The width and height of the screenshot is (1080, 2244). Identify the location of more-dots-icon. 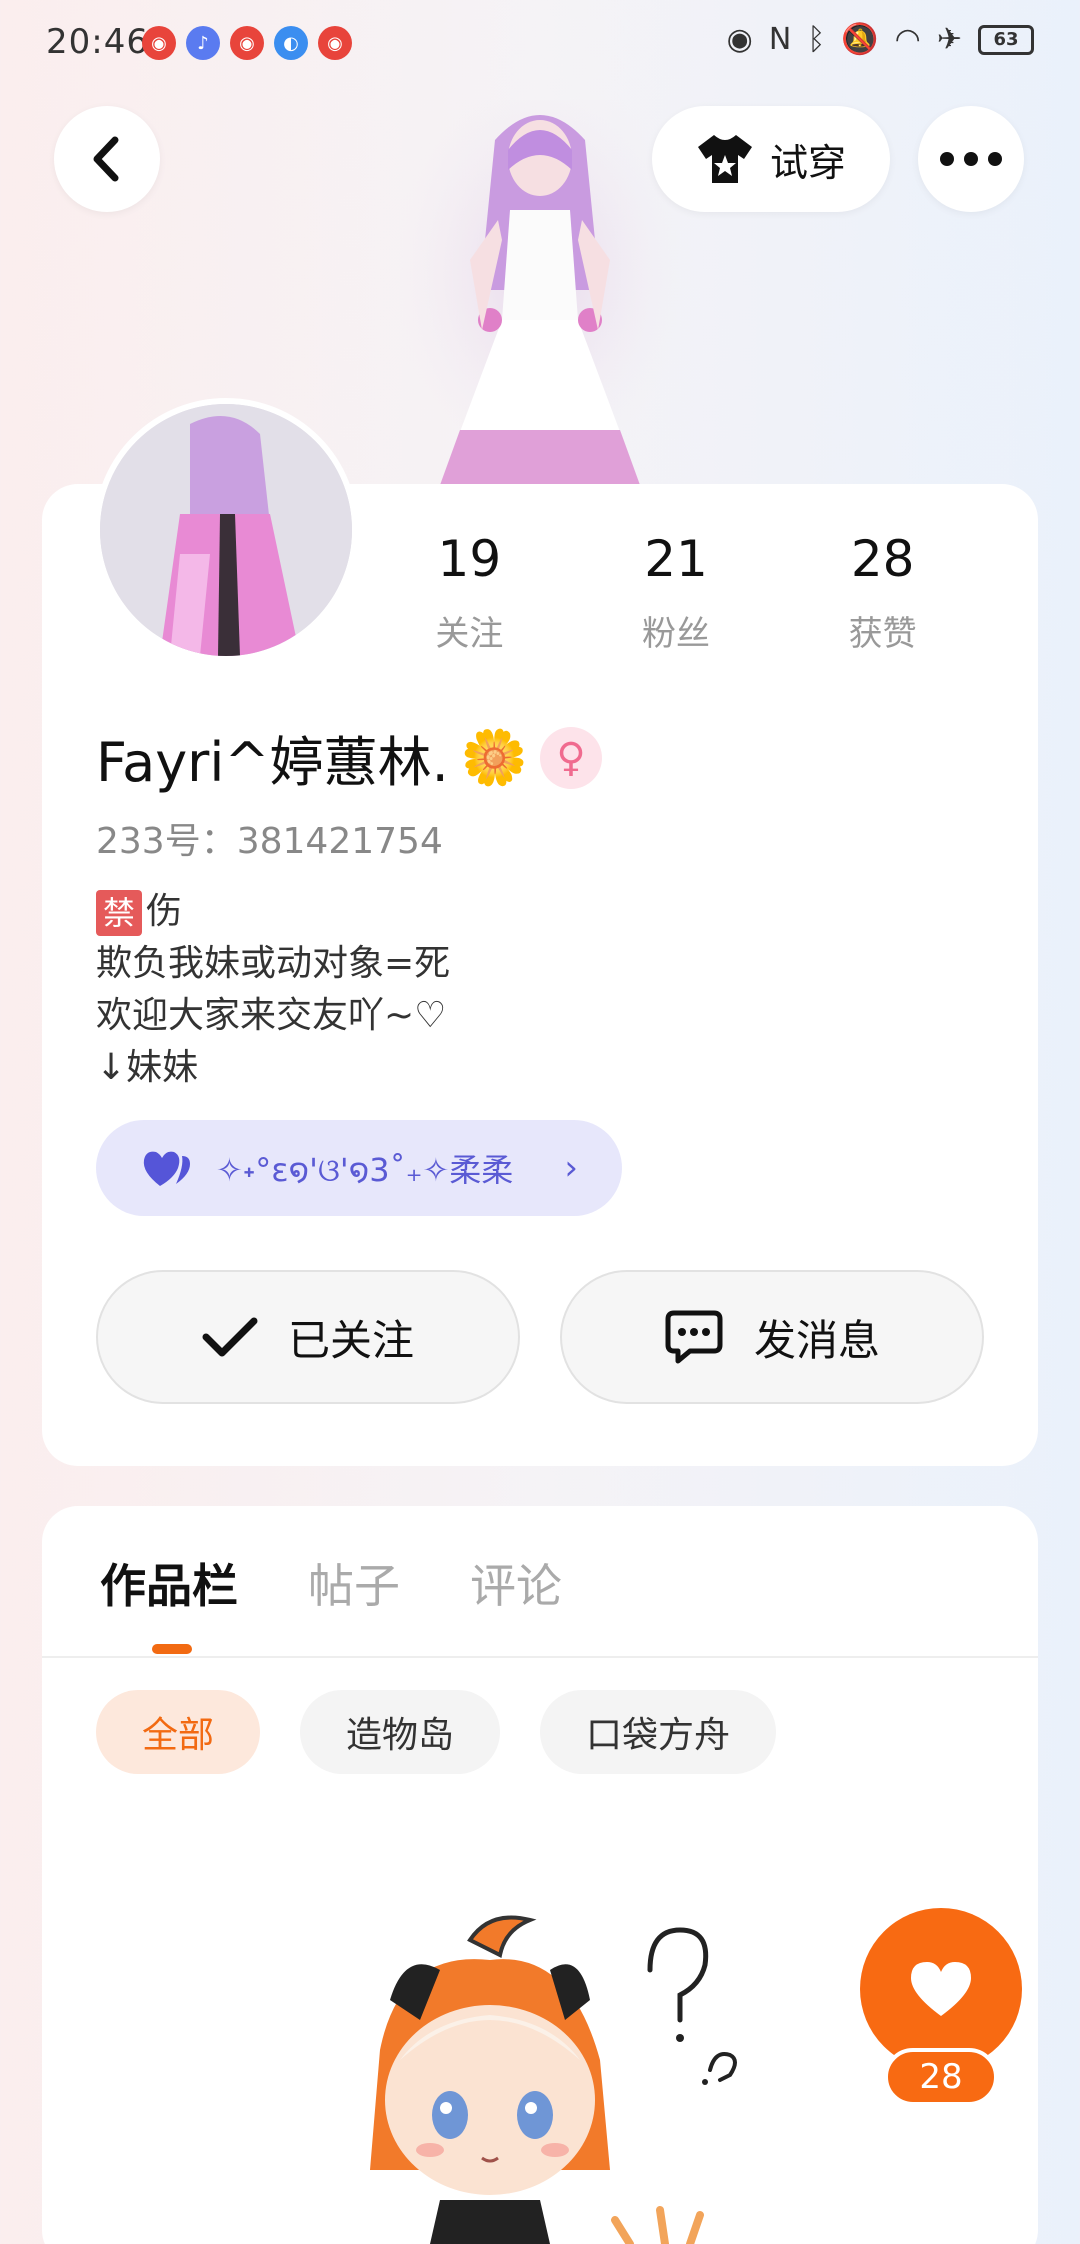
(971, 159).